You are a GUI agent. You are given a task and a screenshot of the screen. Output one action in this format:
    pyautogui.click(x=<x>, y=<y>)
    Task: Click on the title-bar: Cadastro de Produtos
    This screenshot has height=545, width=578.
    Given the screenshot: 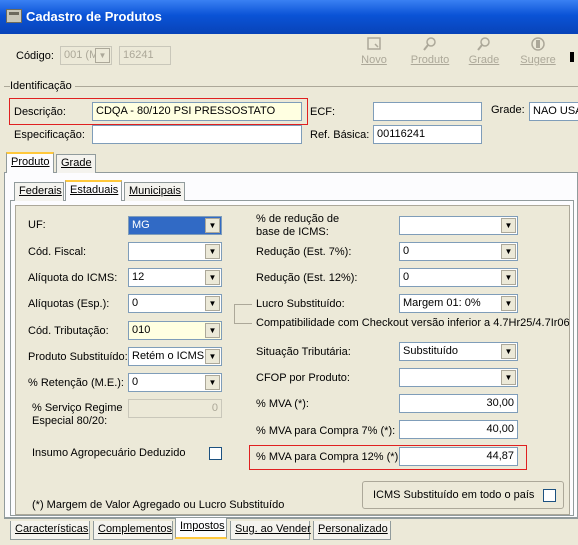 What is the action you would take?
    pyautogui.click(x=289, y=17)
    